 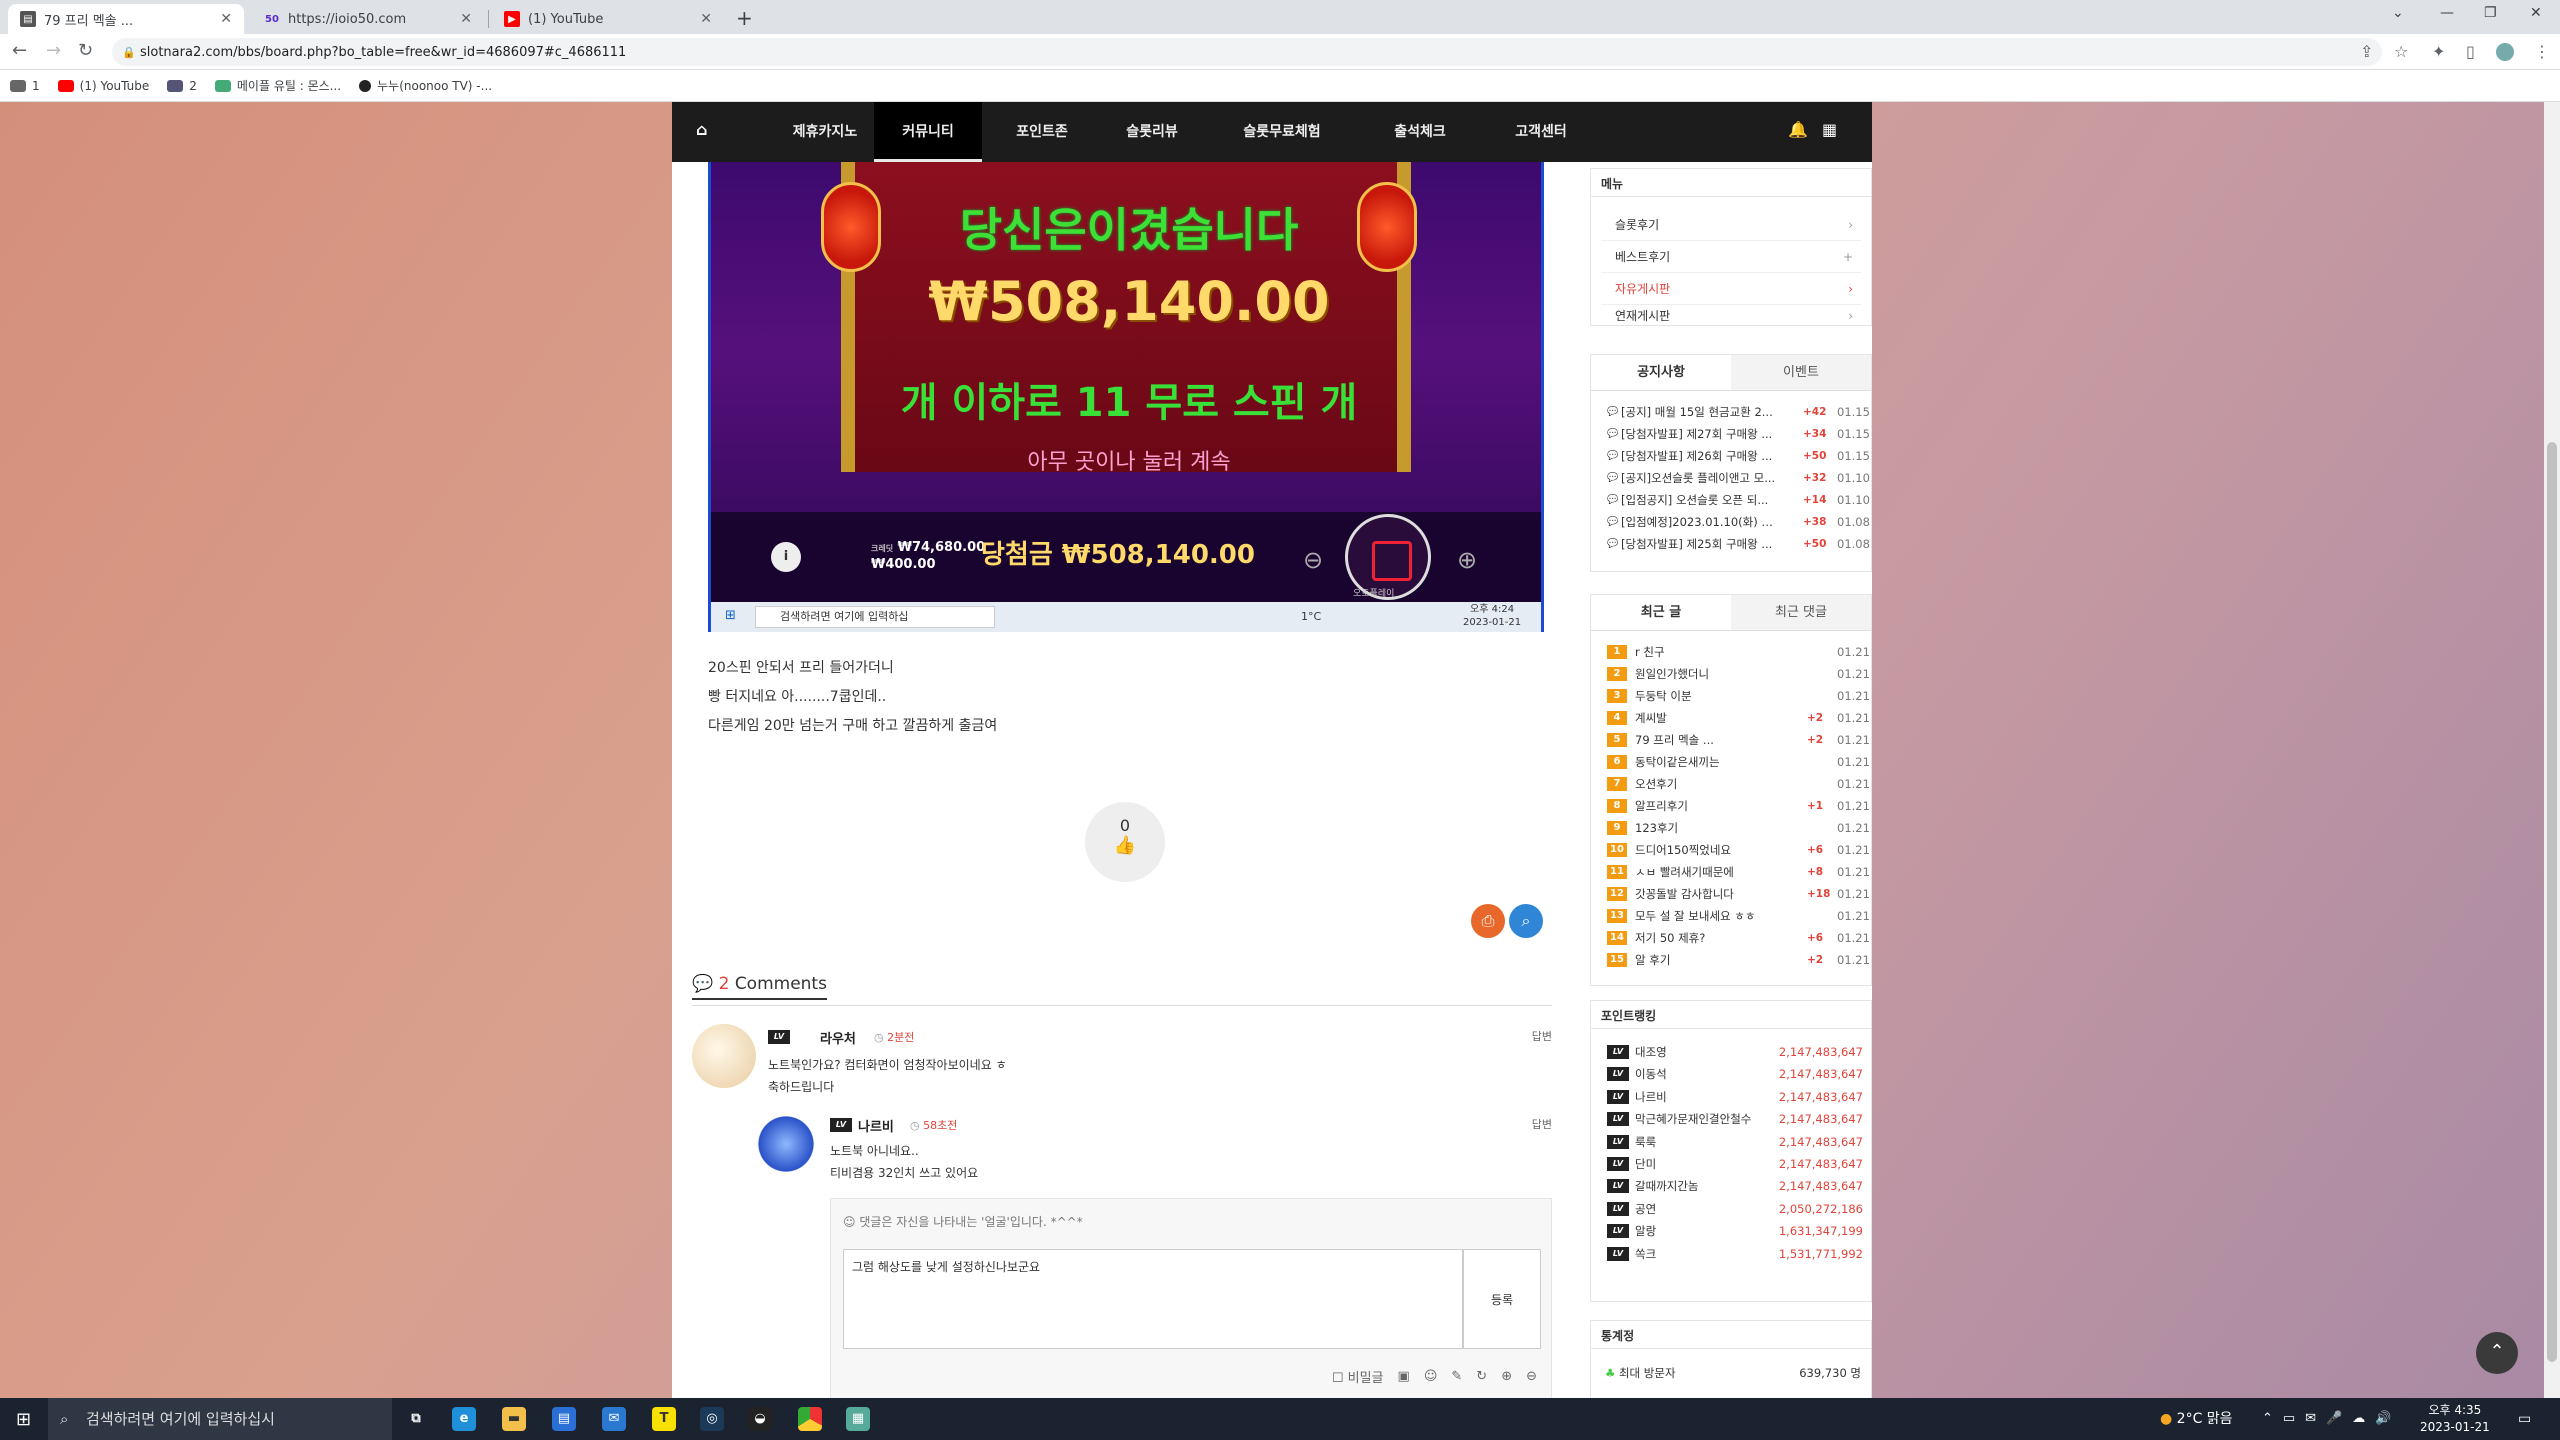 I want to click on bell-icon: 🔔, so click(x=1798, y=129).